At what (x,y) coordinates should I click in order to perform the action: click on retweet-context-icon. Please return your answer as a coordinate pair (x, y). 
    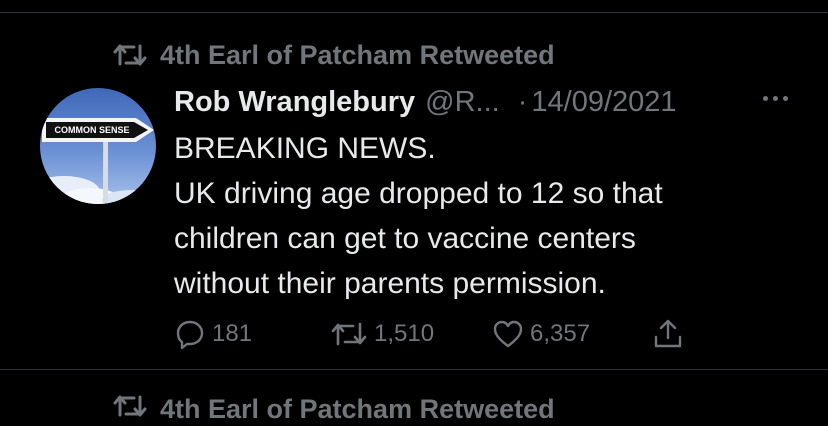
    Looking at the image, I should click on (130, 55).